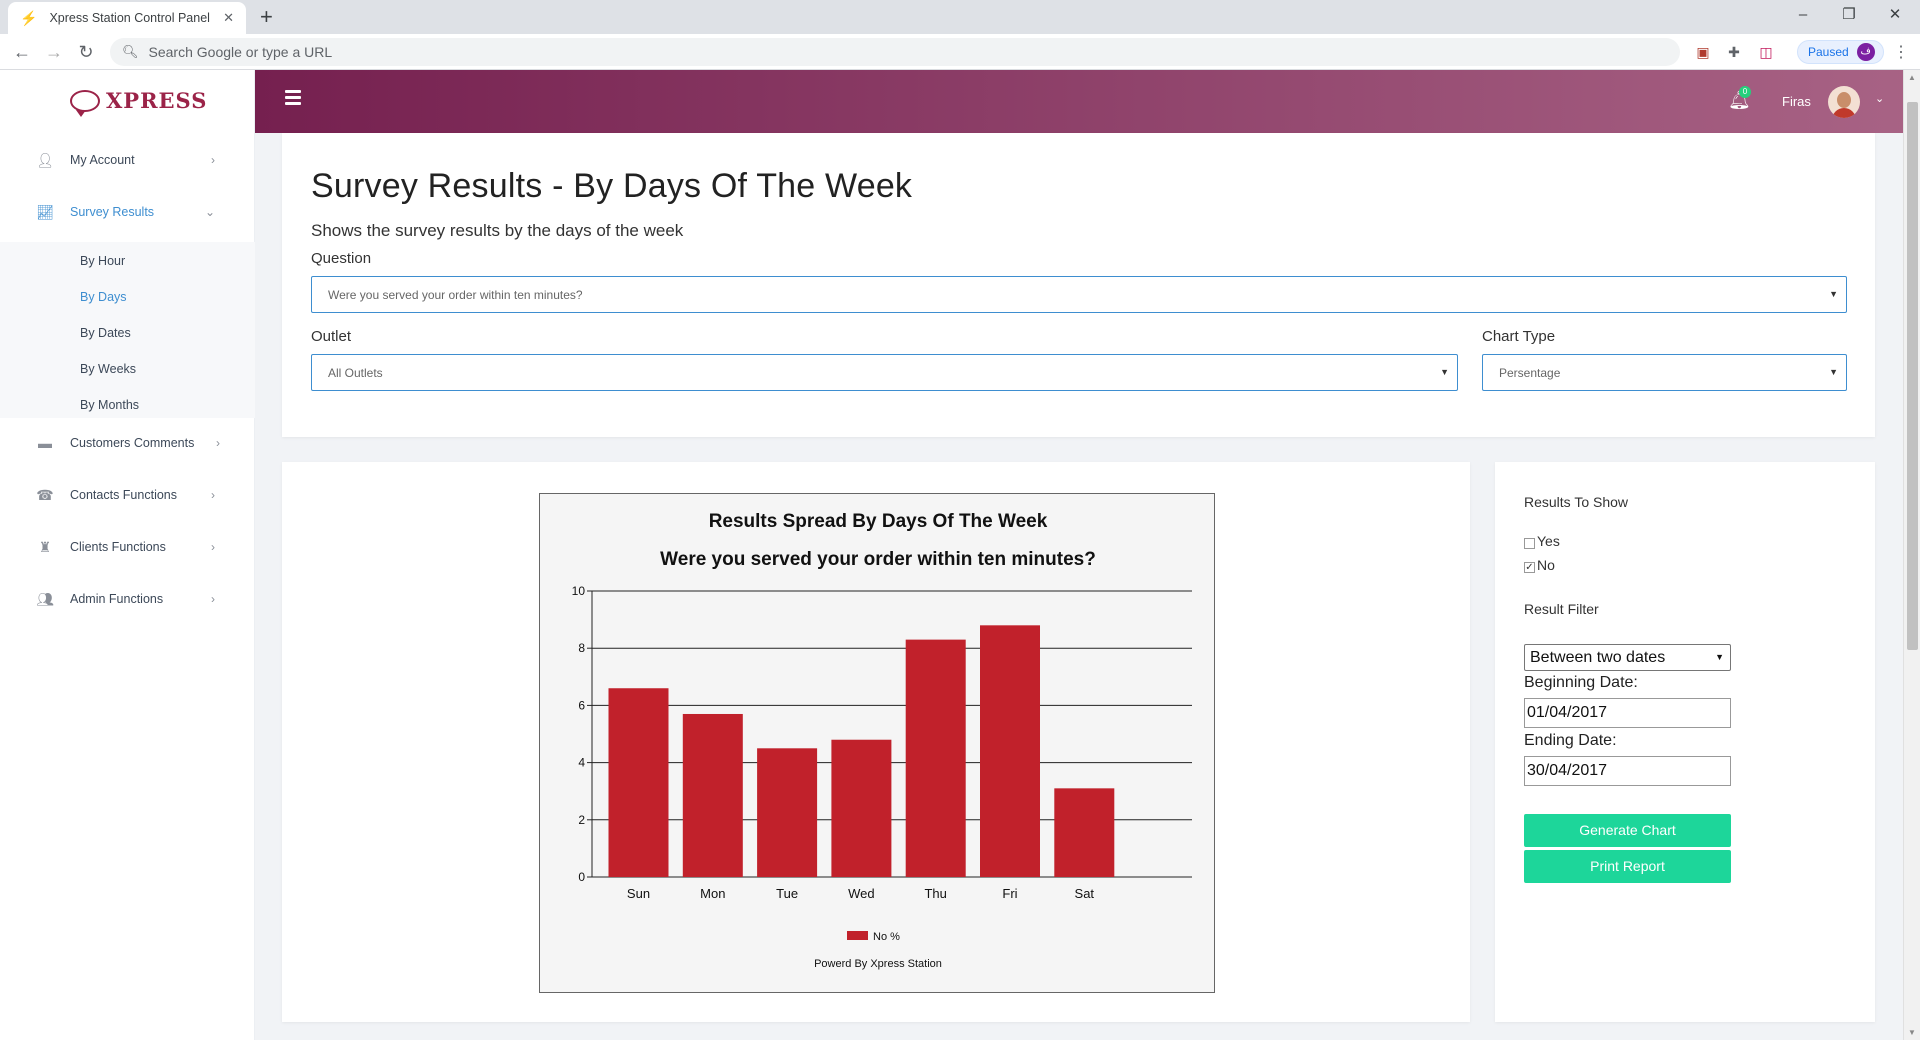 Image resolution: width=1920 pixels, height=1040 pixels. What do you see at coordinates (102, 160) in the screenshot?
I see `sidebar-item-label: My Account` at bounding box center [102, 160].